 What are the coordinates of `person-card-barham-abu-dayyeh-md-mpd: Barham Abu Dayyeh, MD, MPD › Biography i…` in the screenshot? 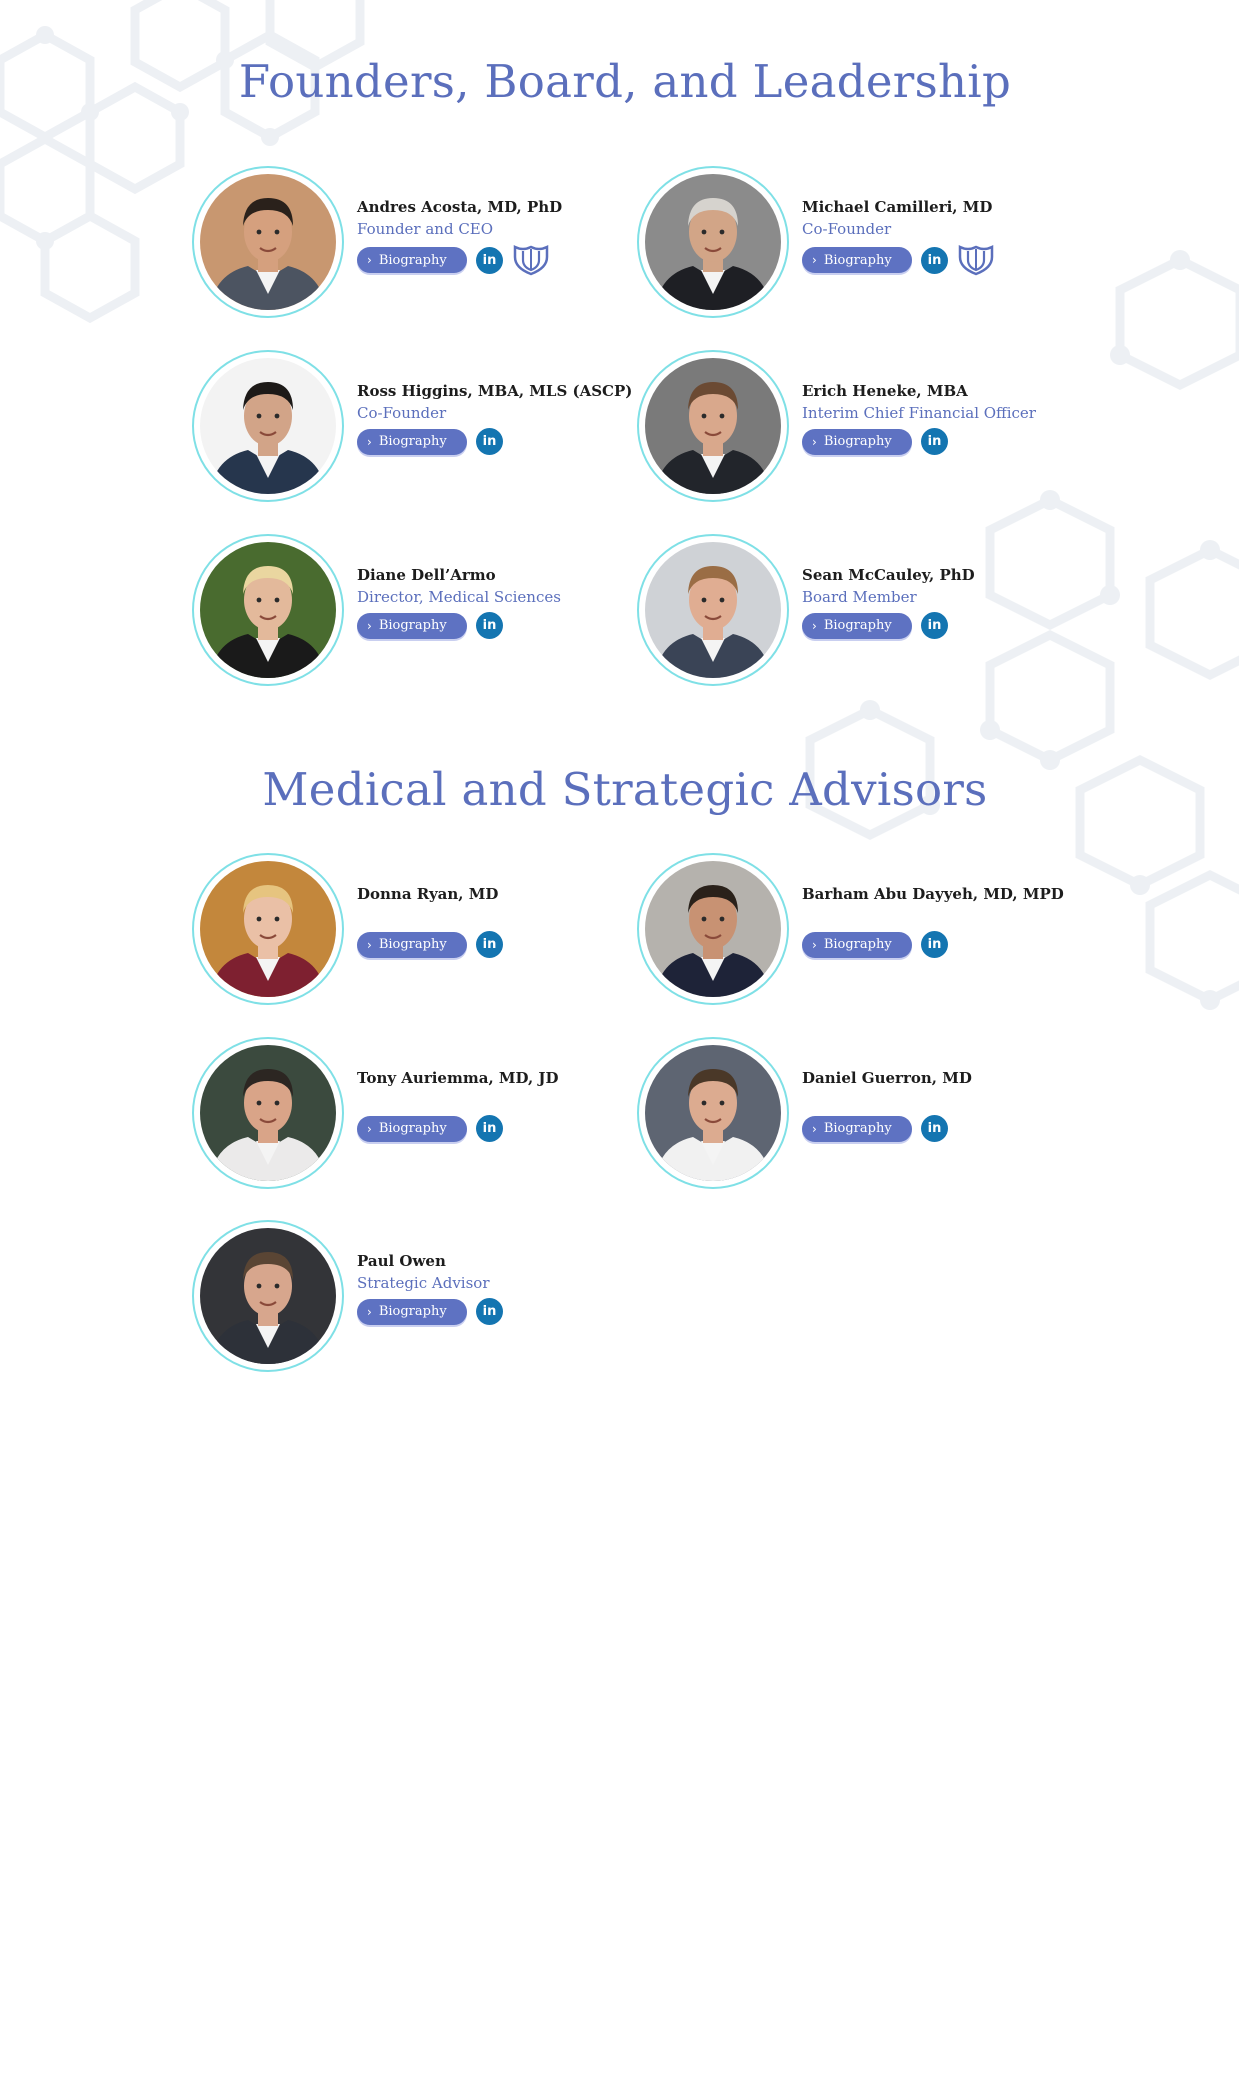 It's located at (857, 933).